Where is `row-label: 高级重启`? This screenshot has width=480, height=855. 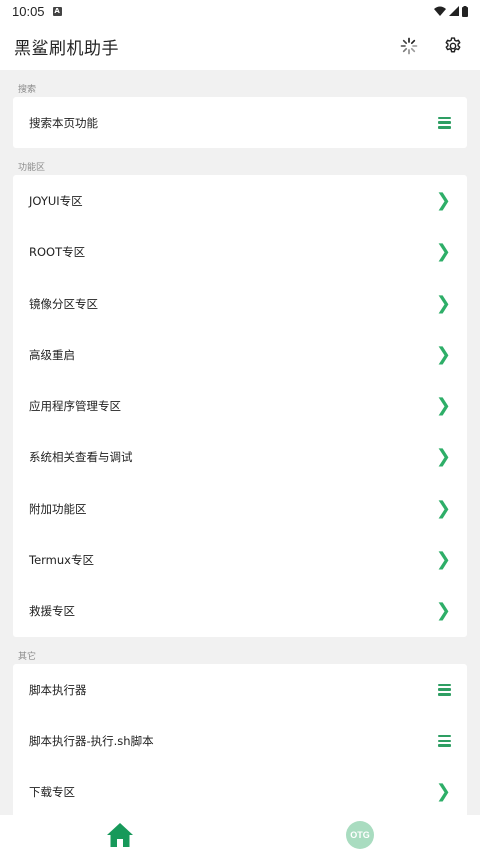
row-label: 高级重启 is located at coordinates (52, 354).